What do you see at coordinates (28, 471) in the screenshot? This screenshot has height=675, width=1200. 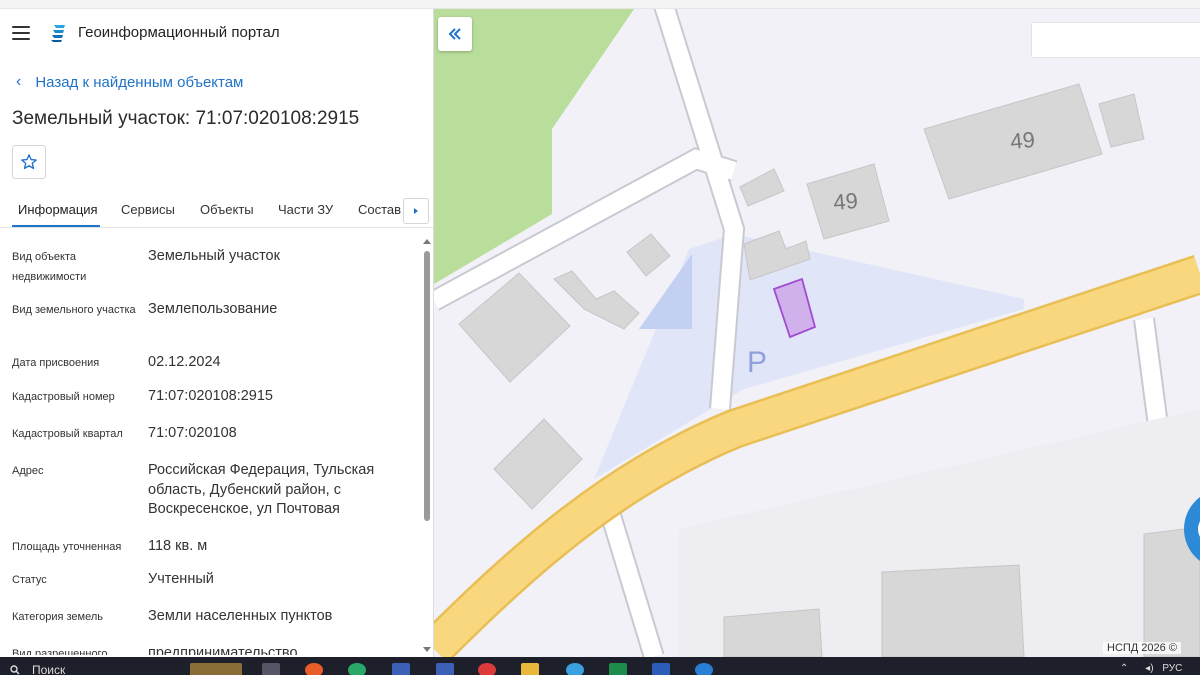 I see `property-label: Адрес` at bounding box center [28, 471].